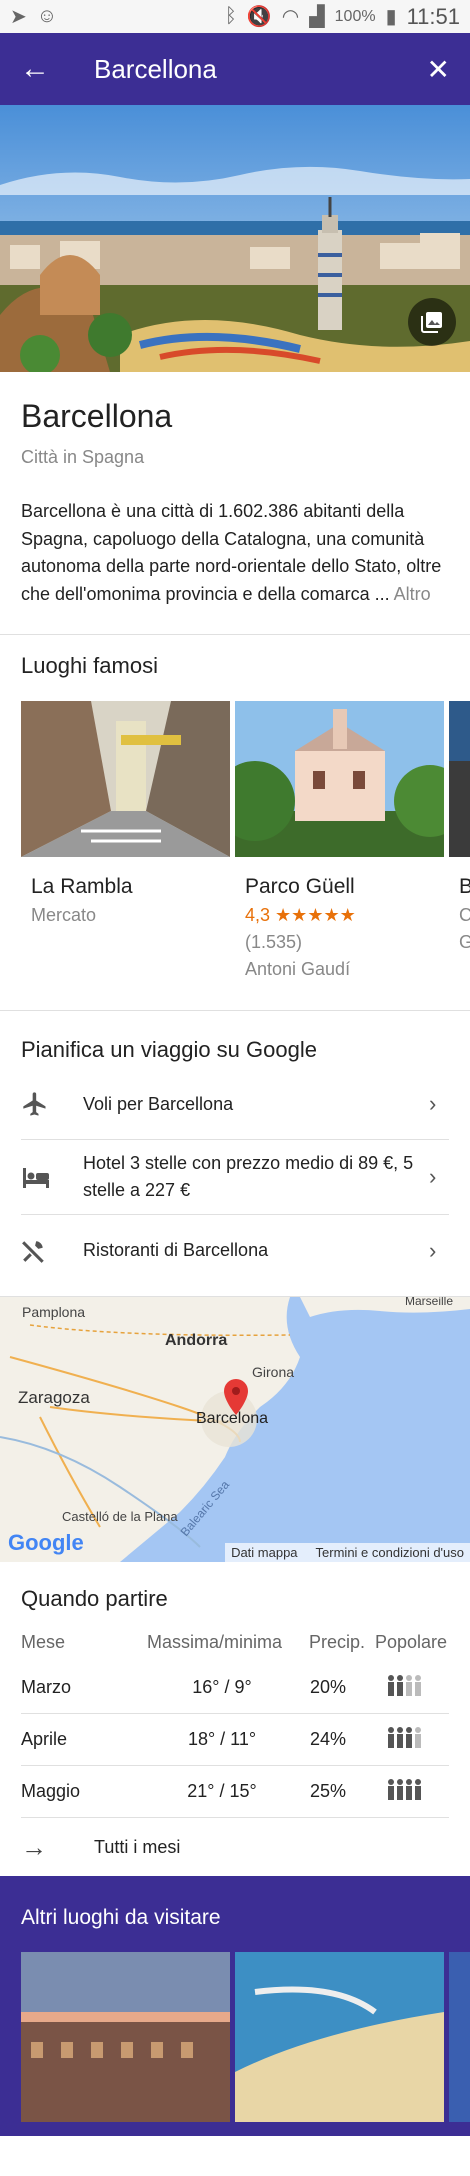 The width and height of the screenshot is (470, 2176). I want to click on navigation-icon: ➤, so click(18, 17).